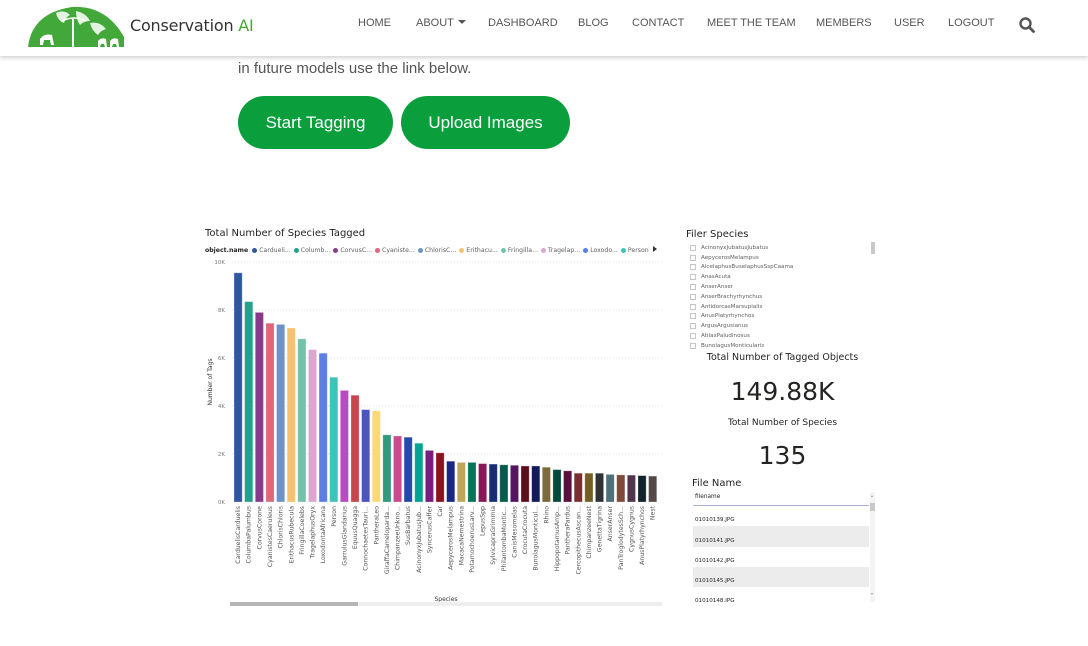 This screenshot has height=646, width=1088. What do you see at coordinates (655, 249) in the screenshot?
I see `legend-next-arrow-icon` at bounding box center [655, 249].